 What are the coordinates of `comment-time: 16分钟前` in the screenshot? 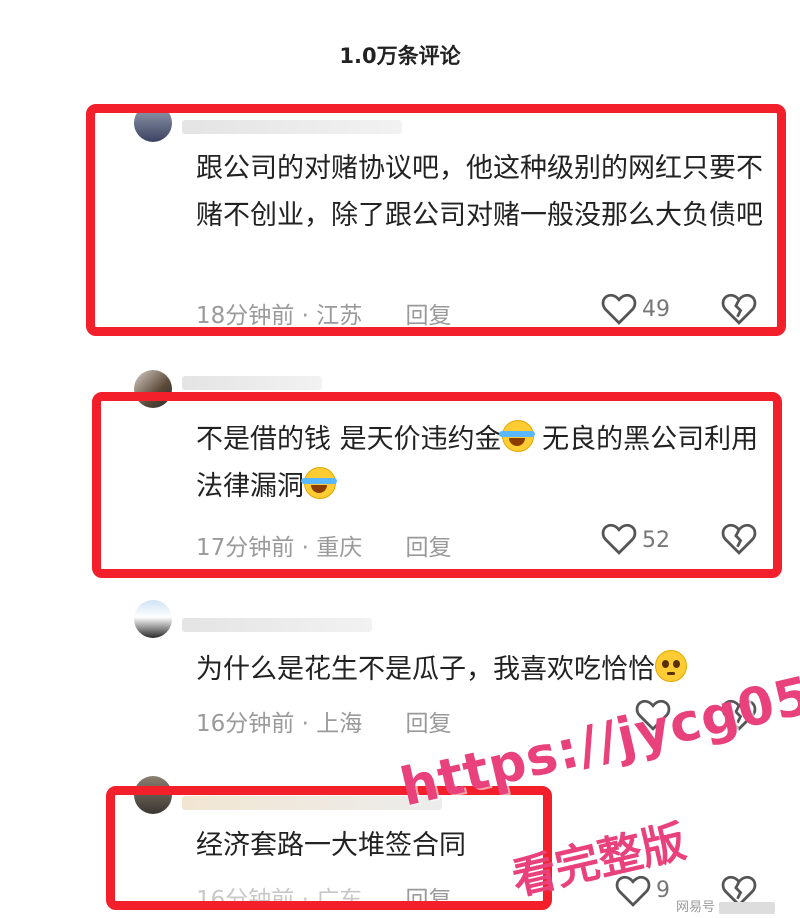 It's located at (245, 724).